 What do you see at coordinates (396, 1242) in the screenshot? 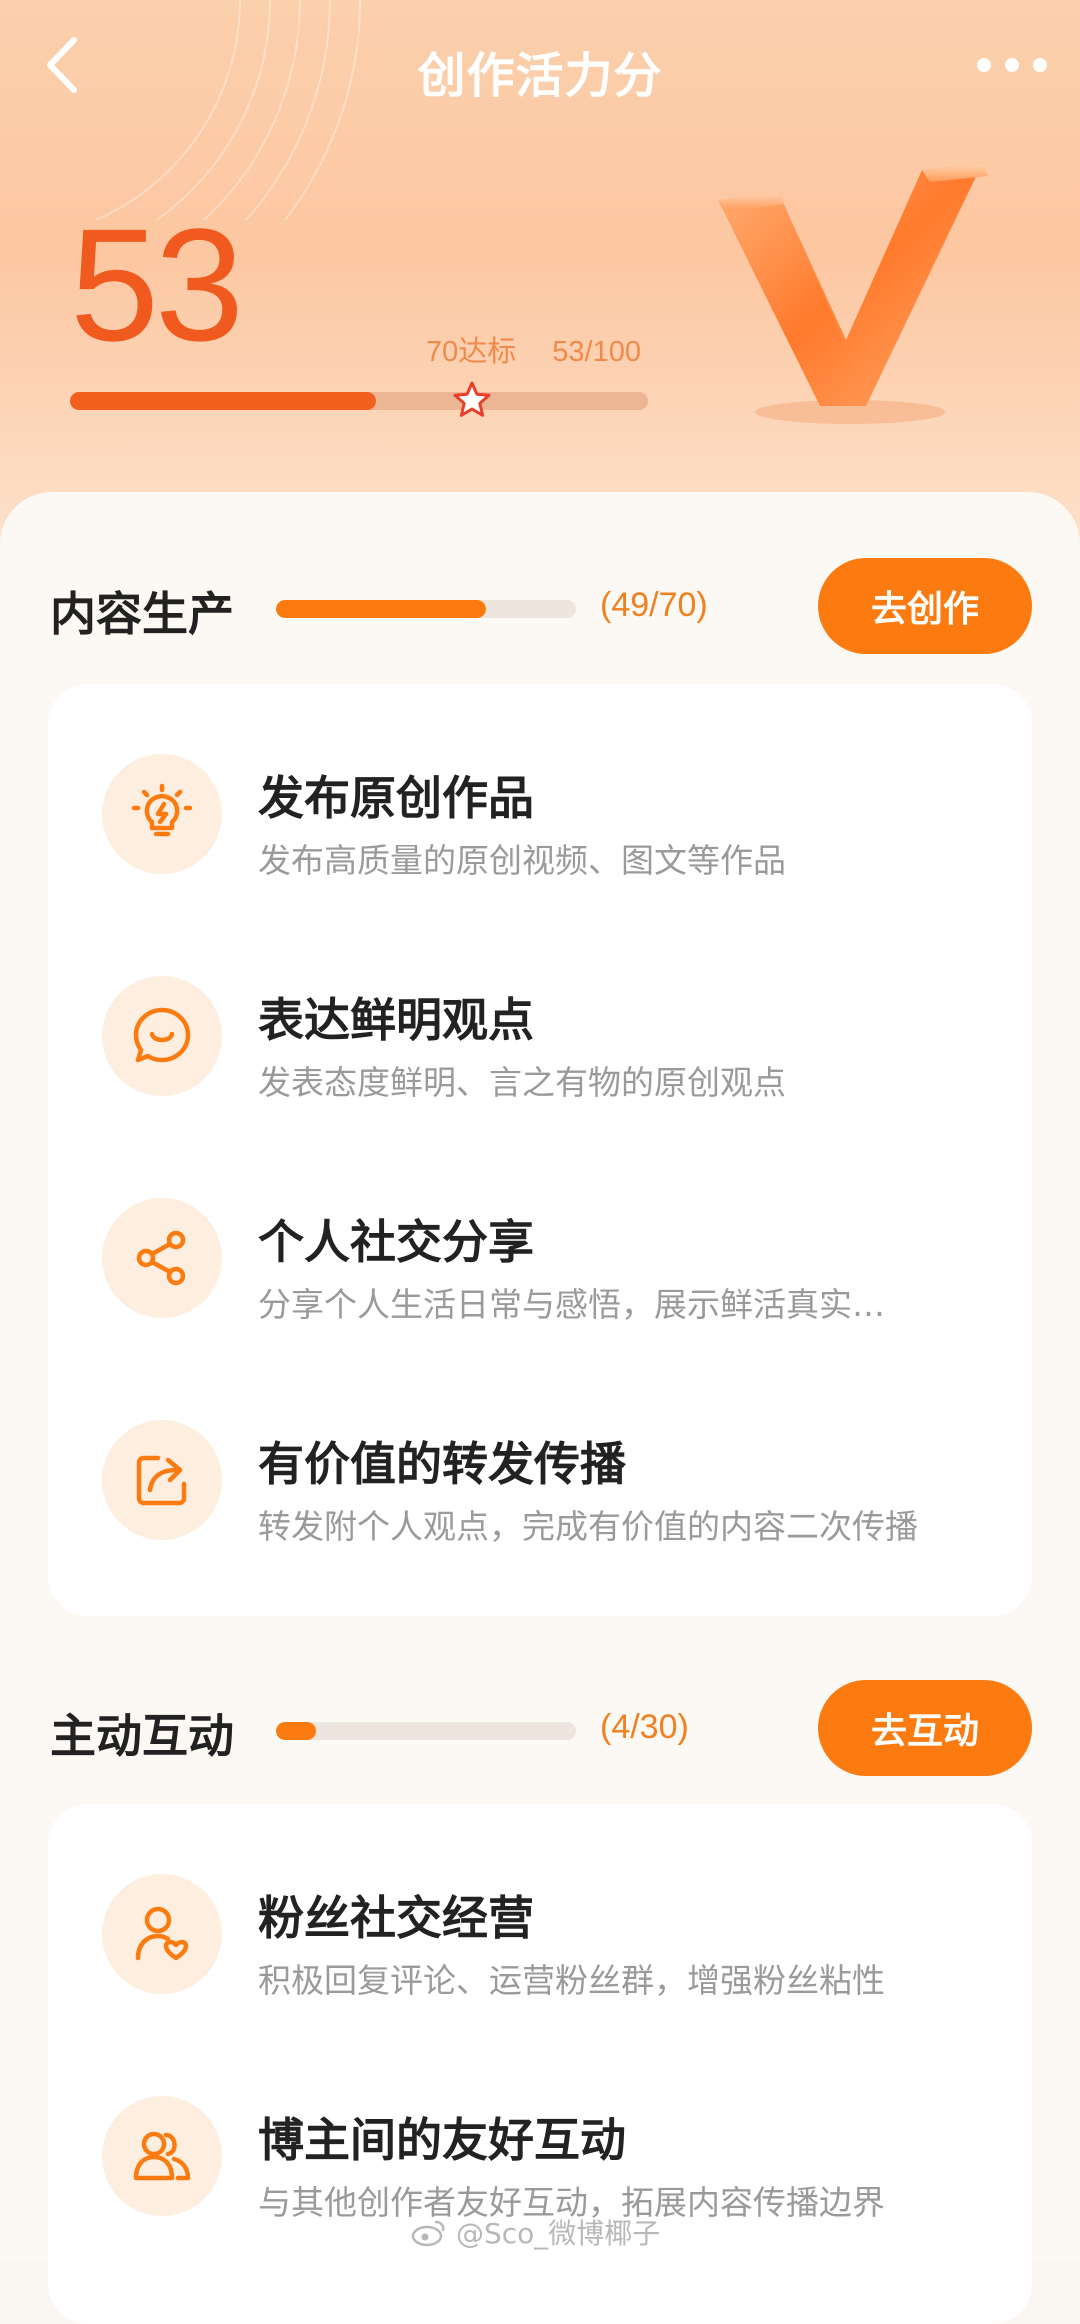
I see `item-title: 个人社交分享` at bounding box center [396, 1242].